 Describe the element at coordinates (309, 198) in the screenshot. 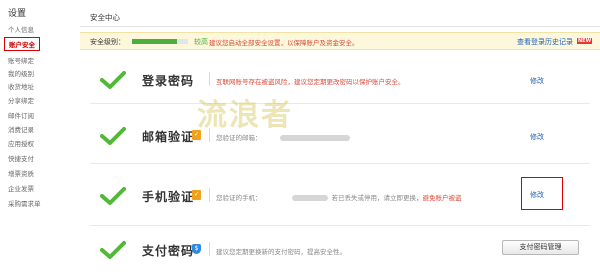

I see `masked-phone` at that location.